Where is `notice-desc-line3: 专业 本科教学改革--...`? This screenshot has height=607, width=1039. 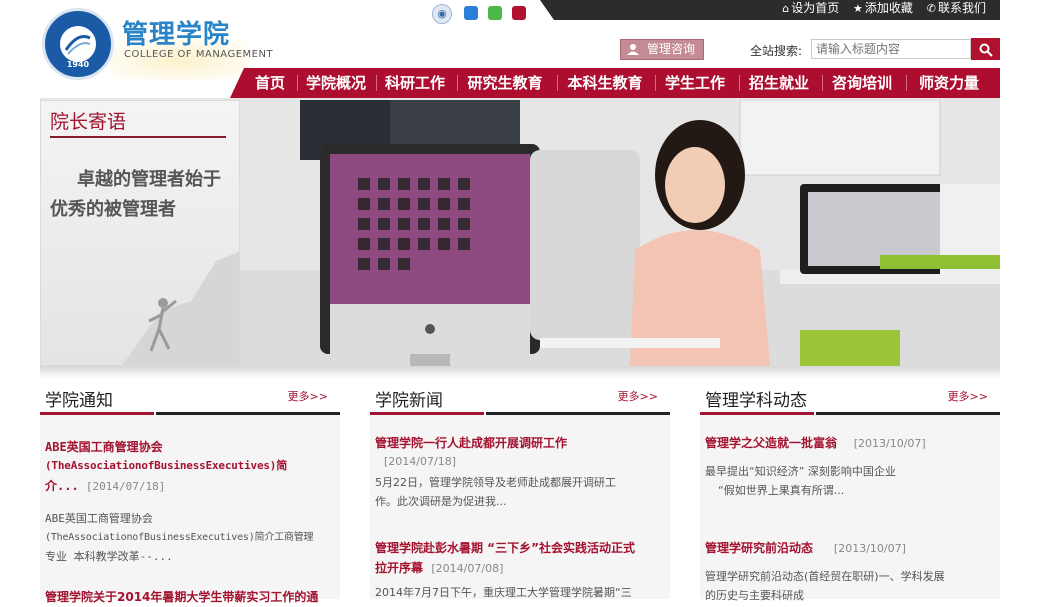 notice-desc-line3: 专业 本科教学改革--... is located at coordinates (109, 556).